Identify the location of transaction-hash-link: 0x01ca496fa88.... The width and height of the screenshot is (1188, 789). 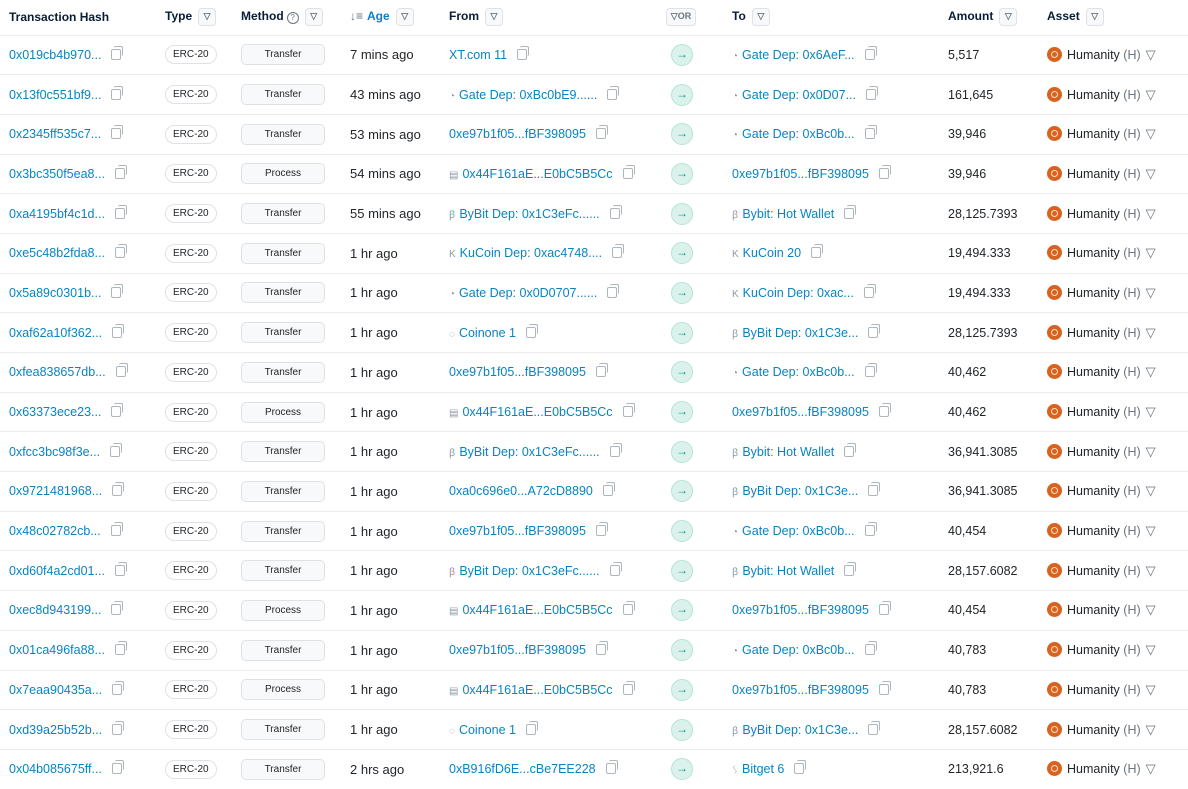
(57, 650).